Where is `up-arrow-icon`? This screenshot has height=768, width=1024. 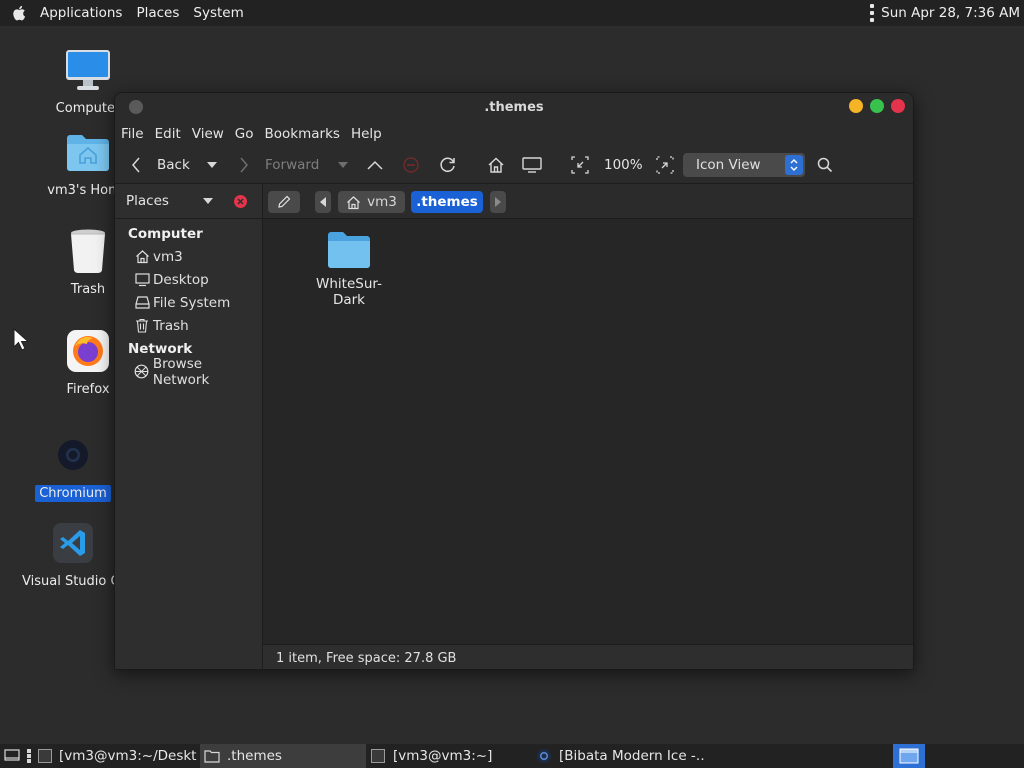 up-arrow-icon is located at coordinates (375, 165).